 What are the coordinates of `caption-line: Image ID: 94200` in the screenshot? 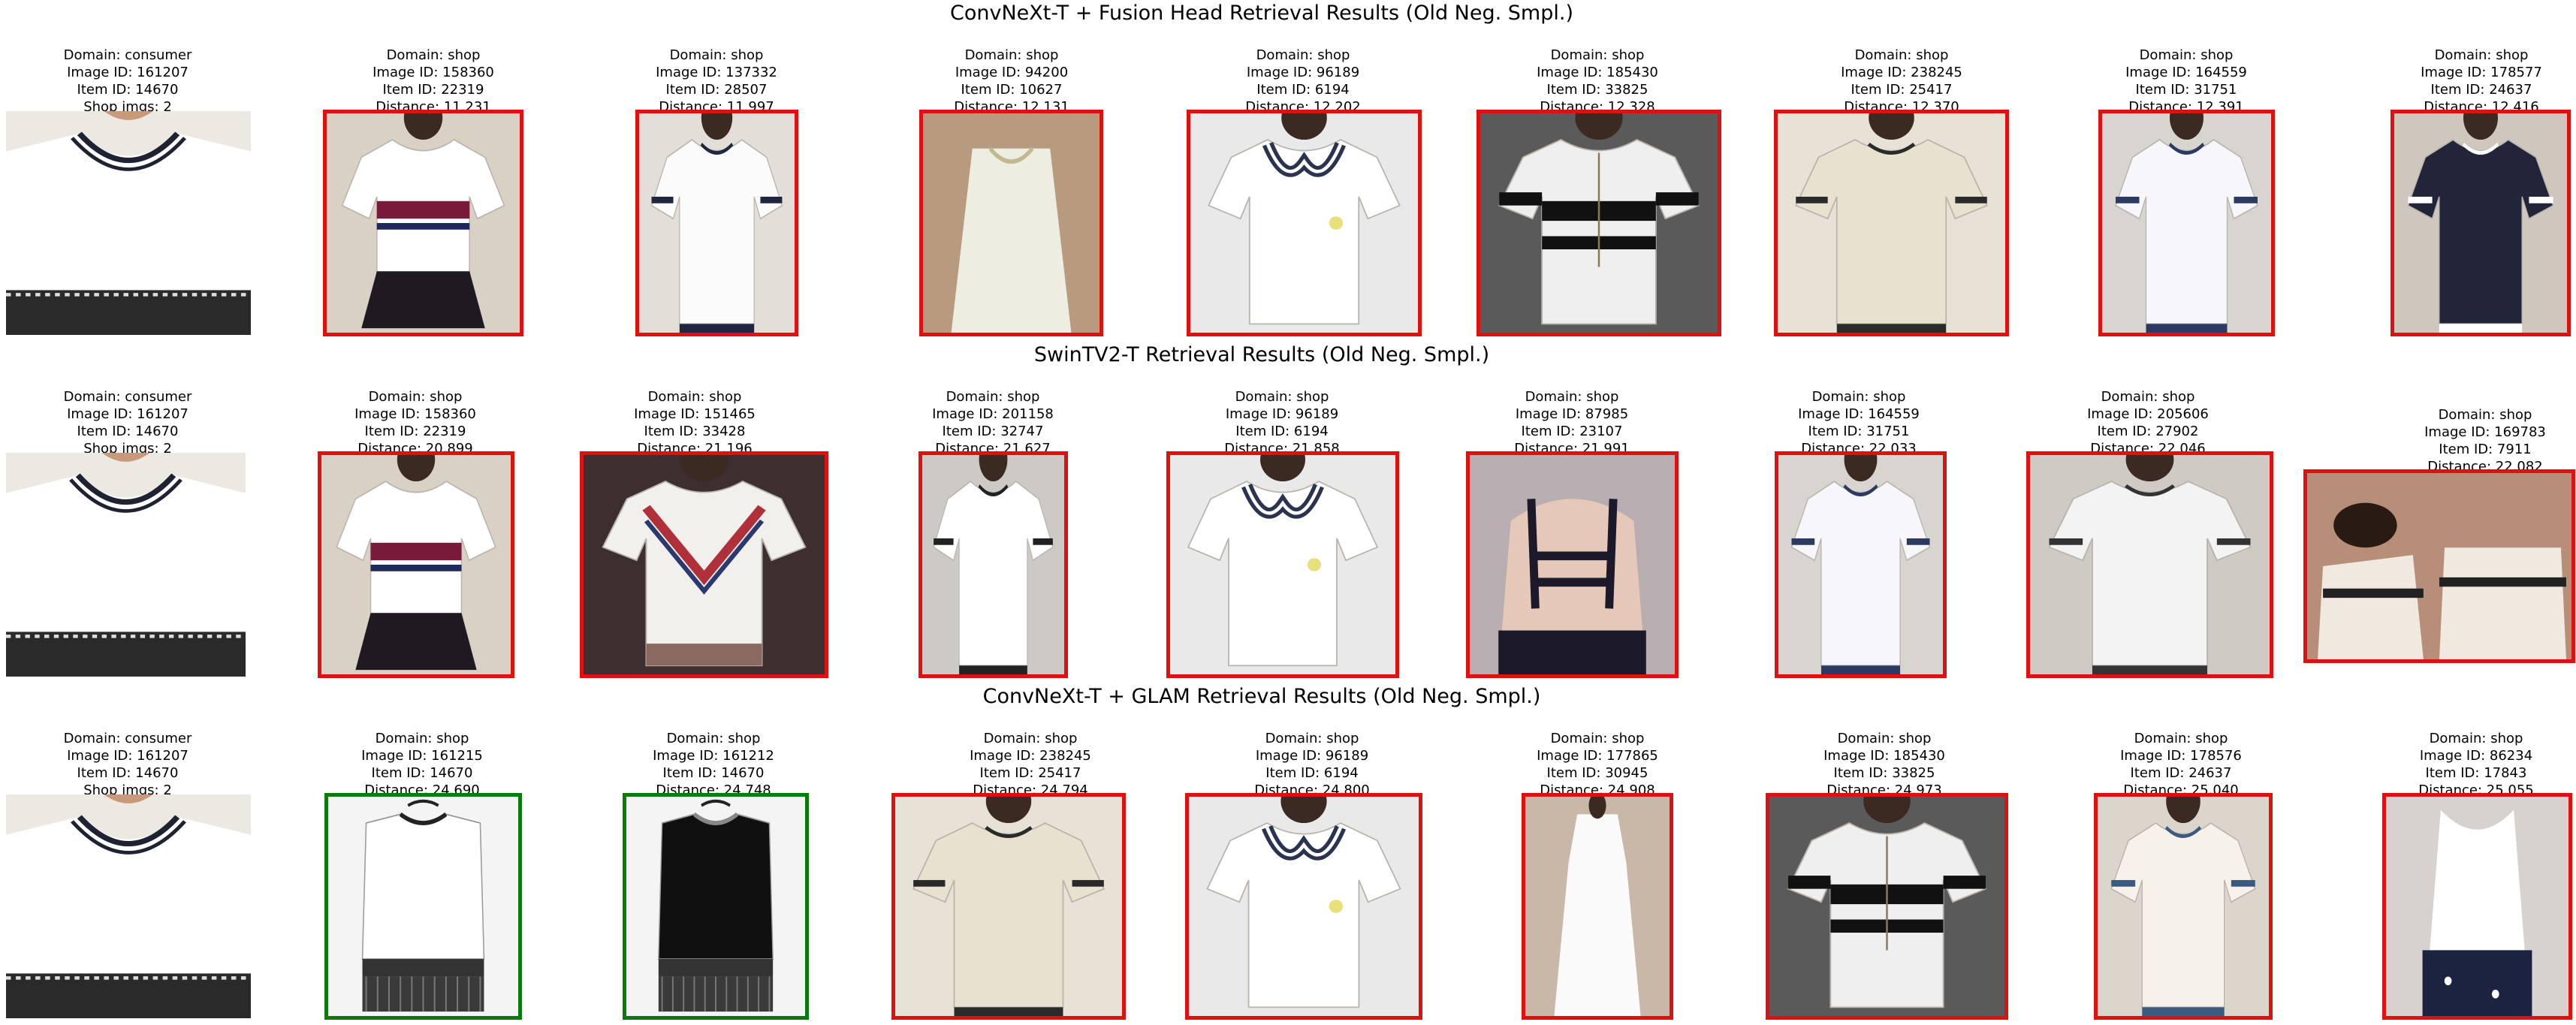 It's located at (1012, 72).